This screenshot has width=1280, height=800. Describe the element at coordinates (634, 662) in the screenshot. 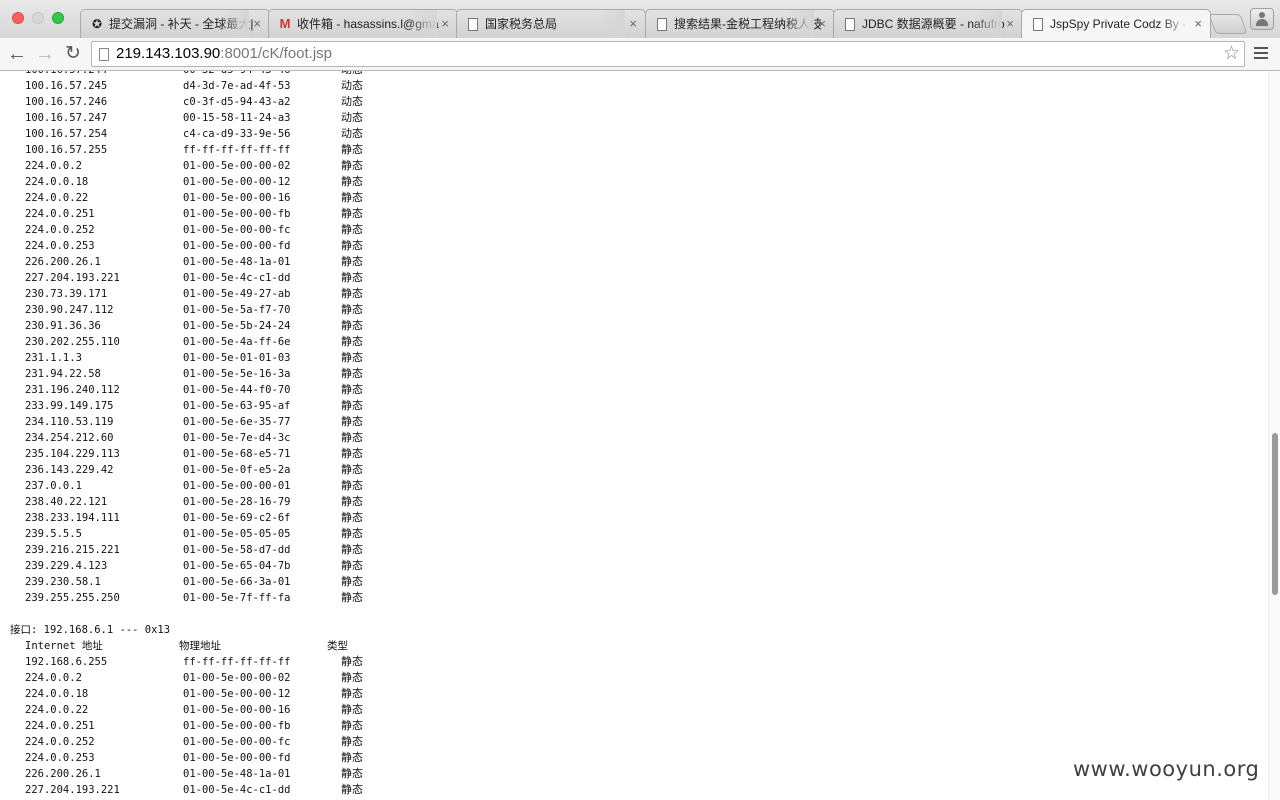

I see `table-row: 192.168.6.255 ff-ff-ff-ff-ff-ff 静态` at that location.